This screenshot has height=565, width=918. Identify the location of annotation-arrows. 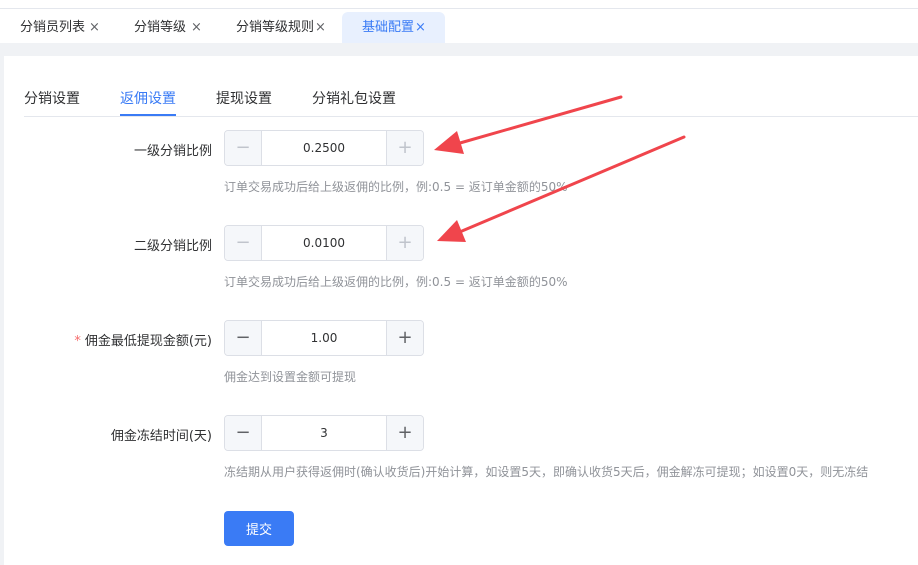
(560, 168).